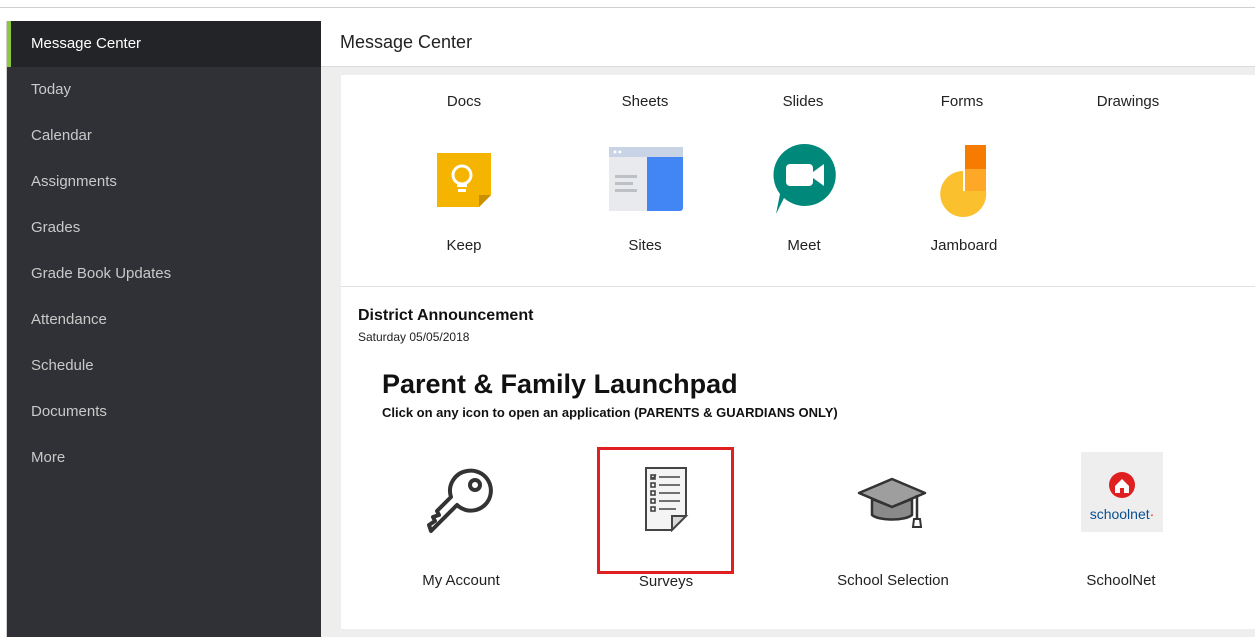 This screenshot has height=637, width=1255. What do you see at coordinates (164, 136) in the screenshot?
I see `sidebar-item-calendar: Calendar` at bounding box center [164, 136].